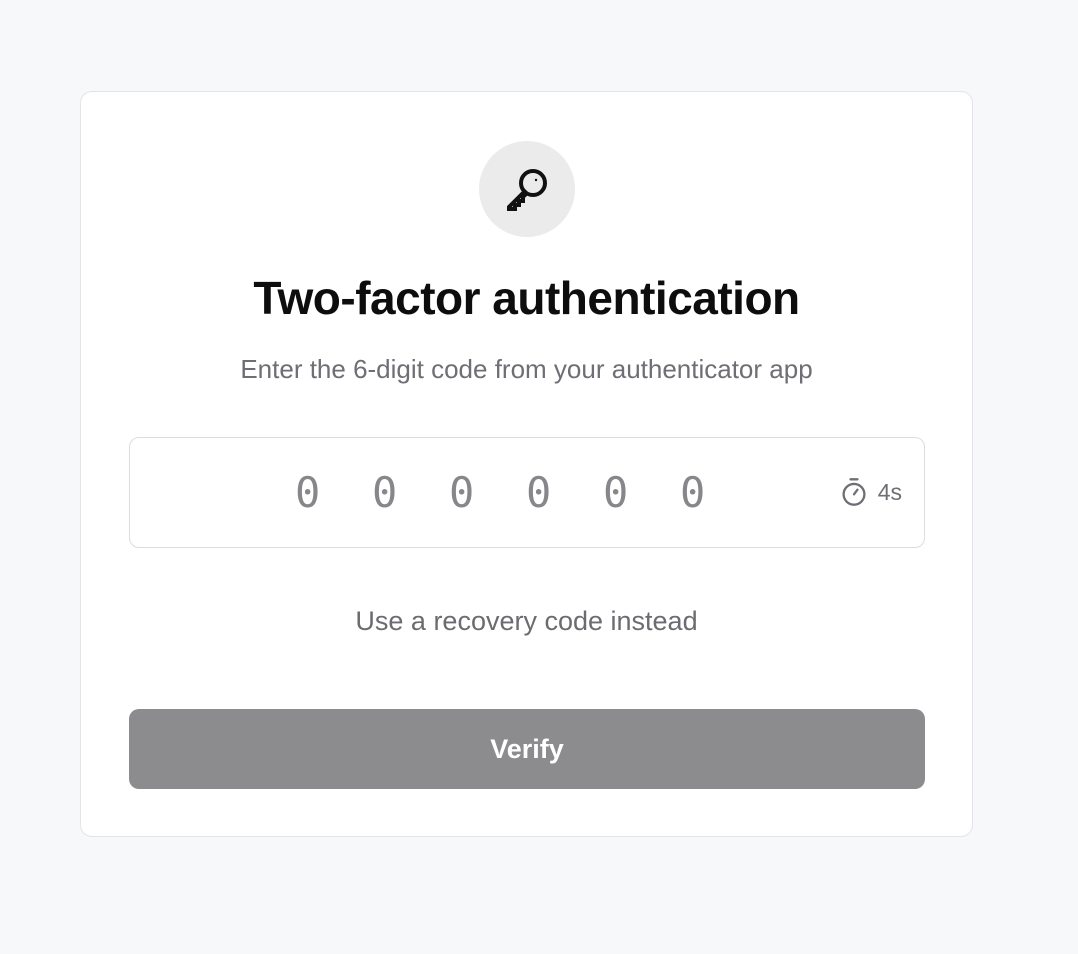 This screenshot has width=1078, height=954. Describe the element at coordinates (527, 189) in the screenshot. I see `key-icon` at that location.